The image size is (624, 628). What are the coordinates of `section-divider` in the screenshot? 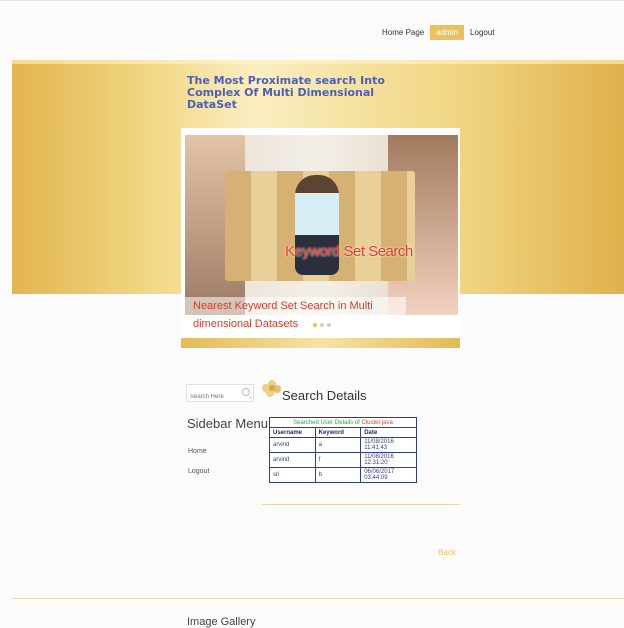 It's located at (361, 504).